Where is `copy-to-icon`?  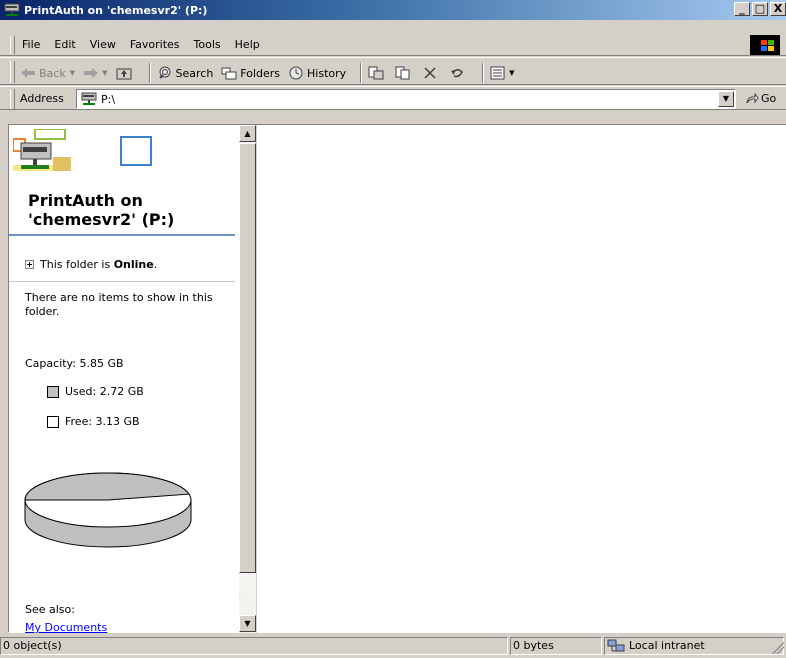 copy-to-icon is located at coordinates (403, 73).